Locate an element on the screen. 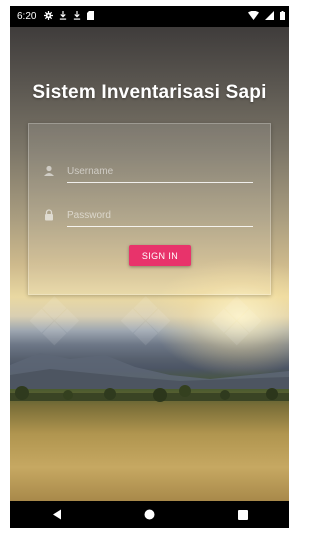 Image resolution: width=320 pixels, height=534 pixels. app-title: Sistem Inventarisasi Sapi is located at coordinates (149, 92).